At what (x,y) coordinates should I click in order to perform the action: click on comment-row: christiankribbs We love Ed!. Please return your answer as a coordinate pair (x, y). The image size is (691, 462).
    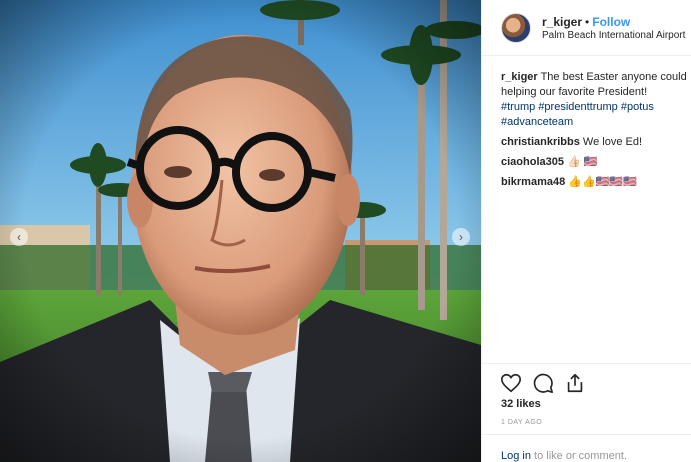
    Looking at the image, I should click on (596, 142).